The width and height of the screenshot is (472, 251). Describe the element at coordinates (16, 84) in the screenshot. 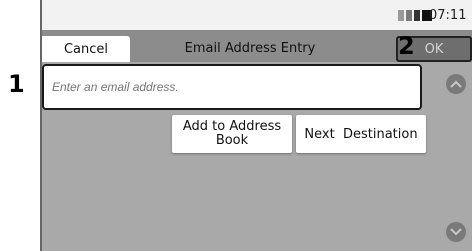

I see `callout-1: 1` at that location.